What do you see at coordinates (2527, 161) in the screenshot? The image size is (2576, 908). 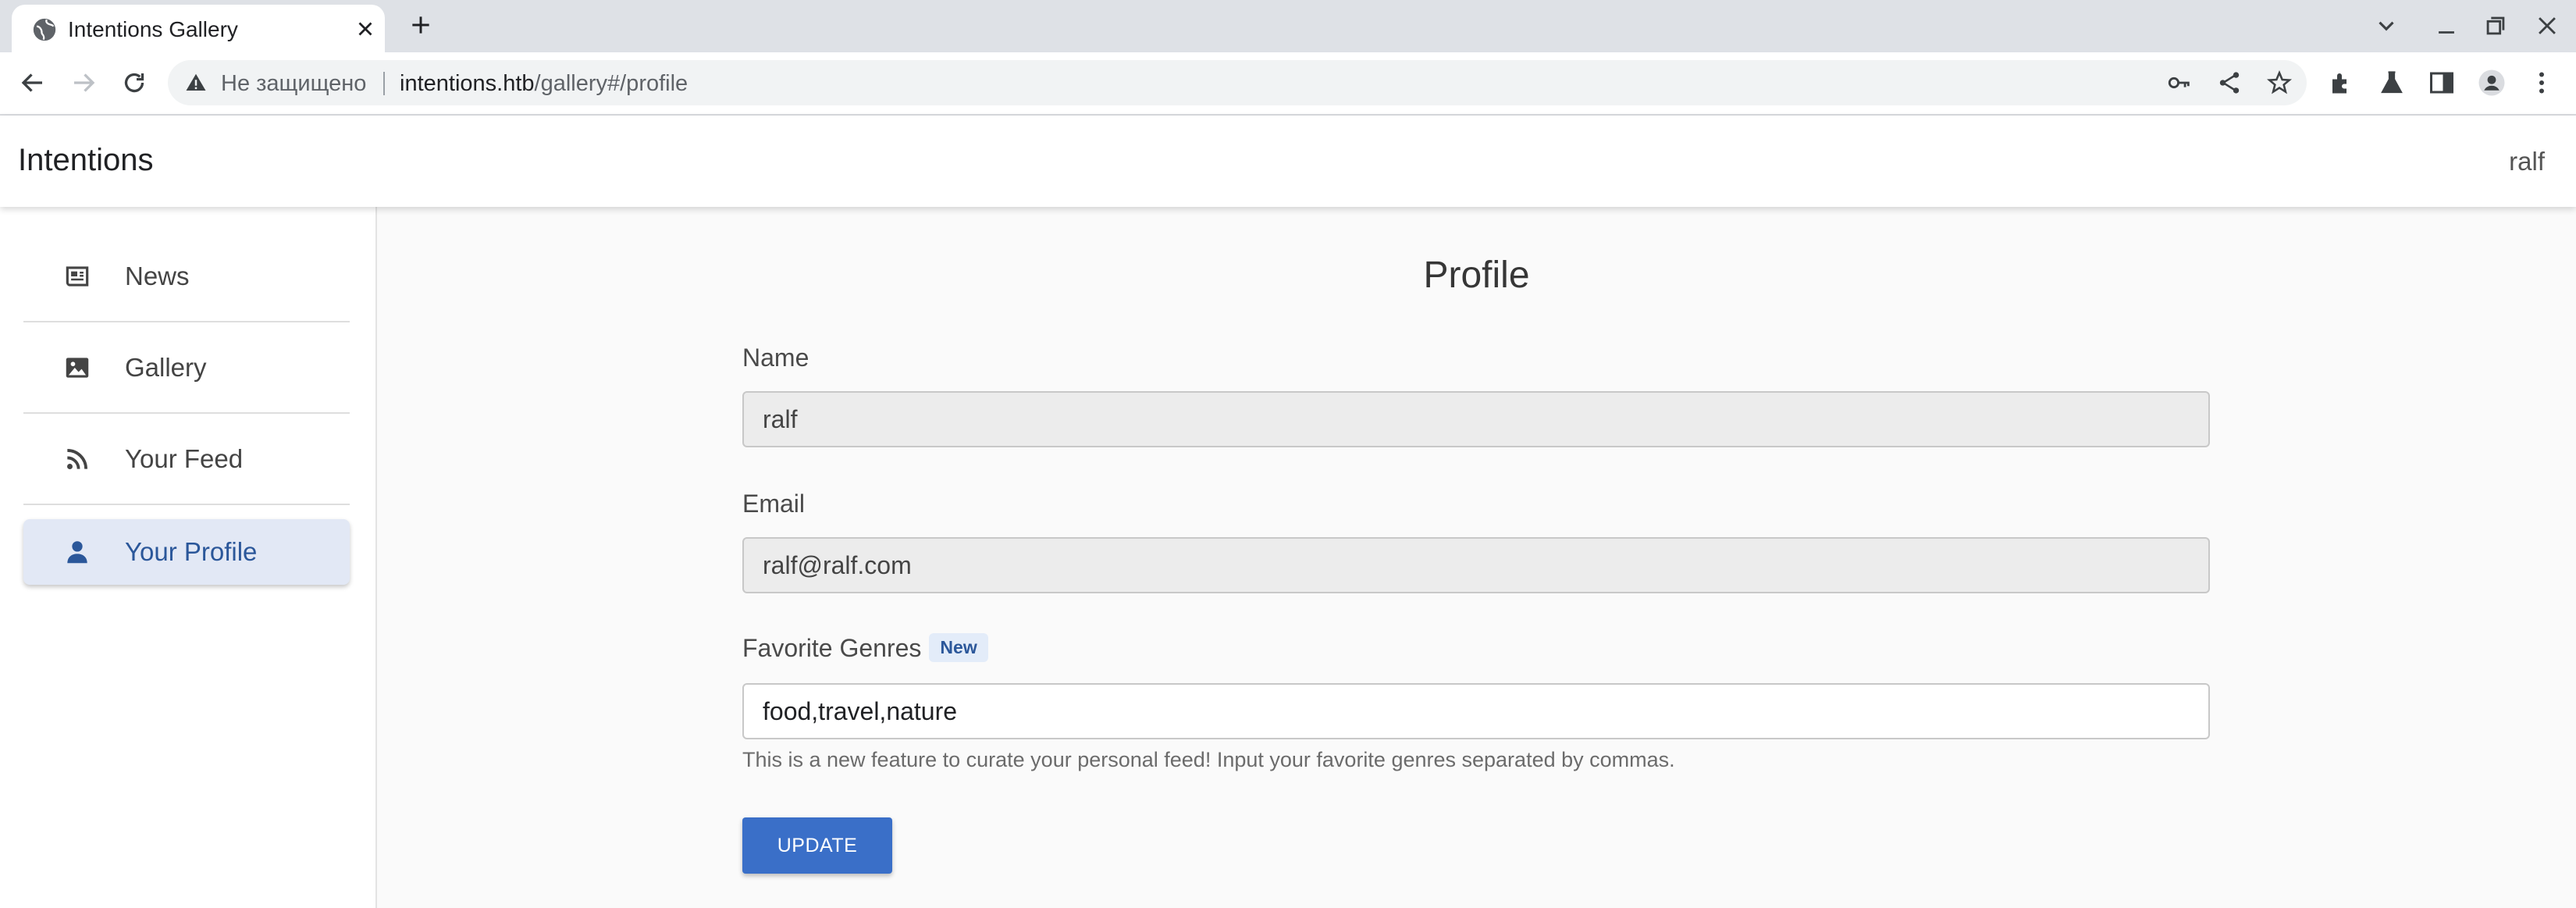 I see `current-user: ralf` at bounding box center [2527, 161].